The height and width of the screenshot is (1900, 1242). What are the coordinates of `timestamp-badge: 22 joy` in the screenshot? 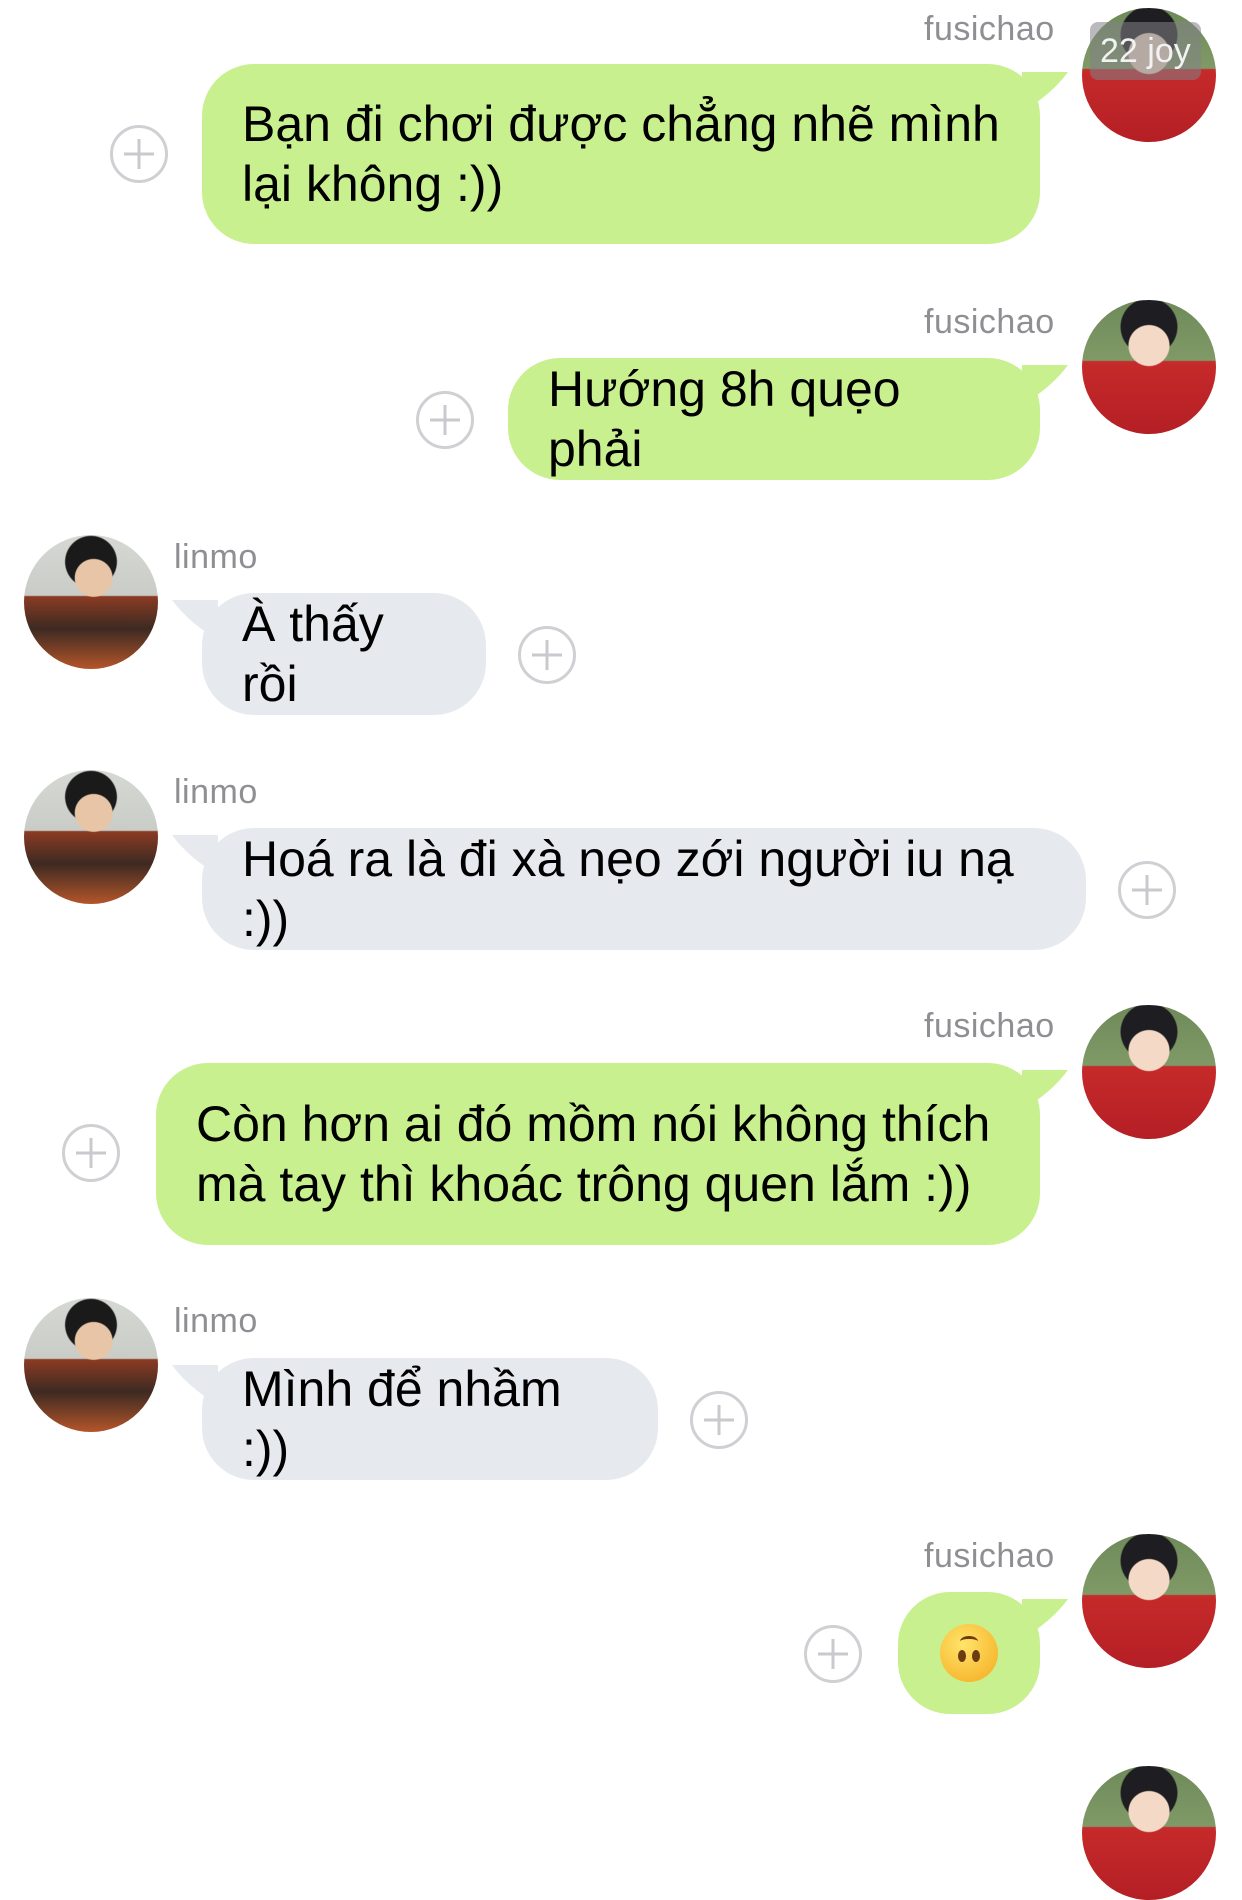 It's located at (1145, 51).